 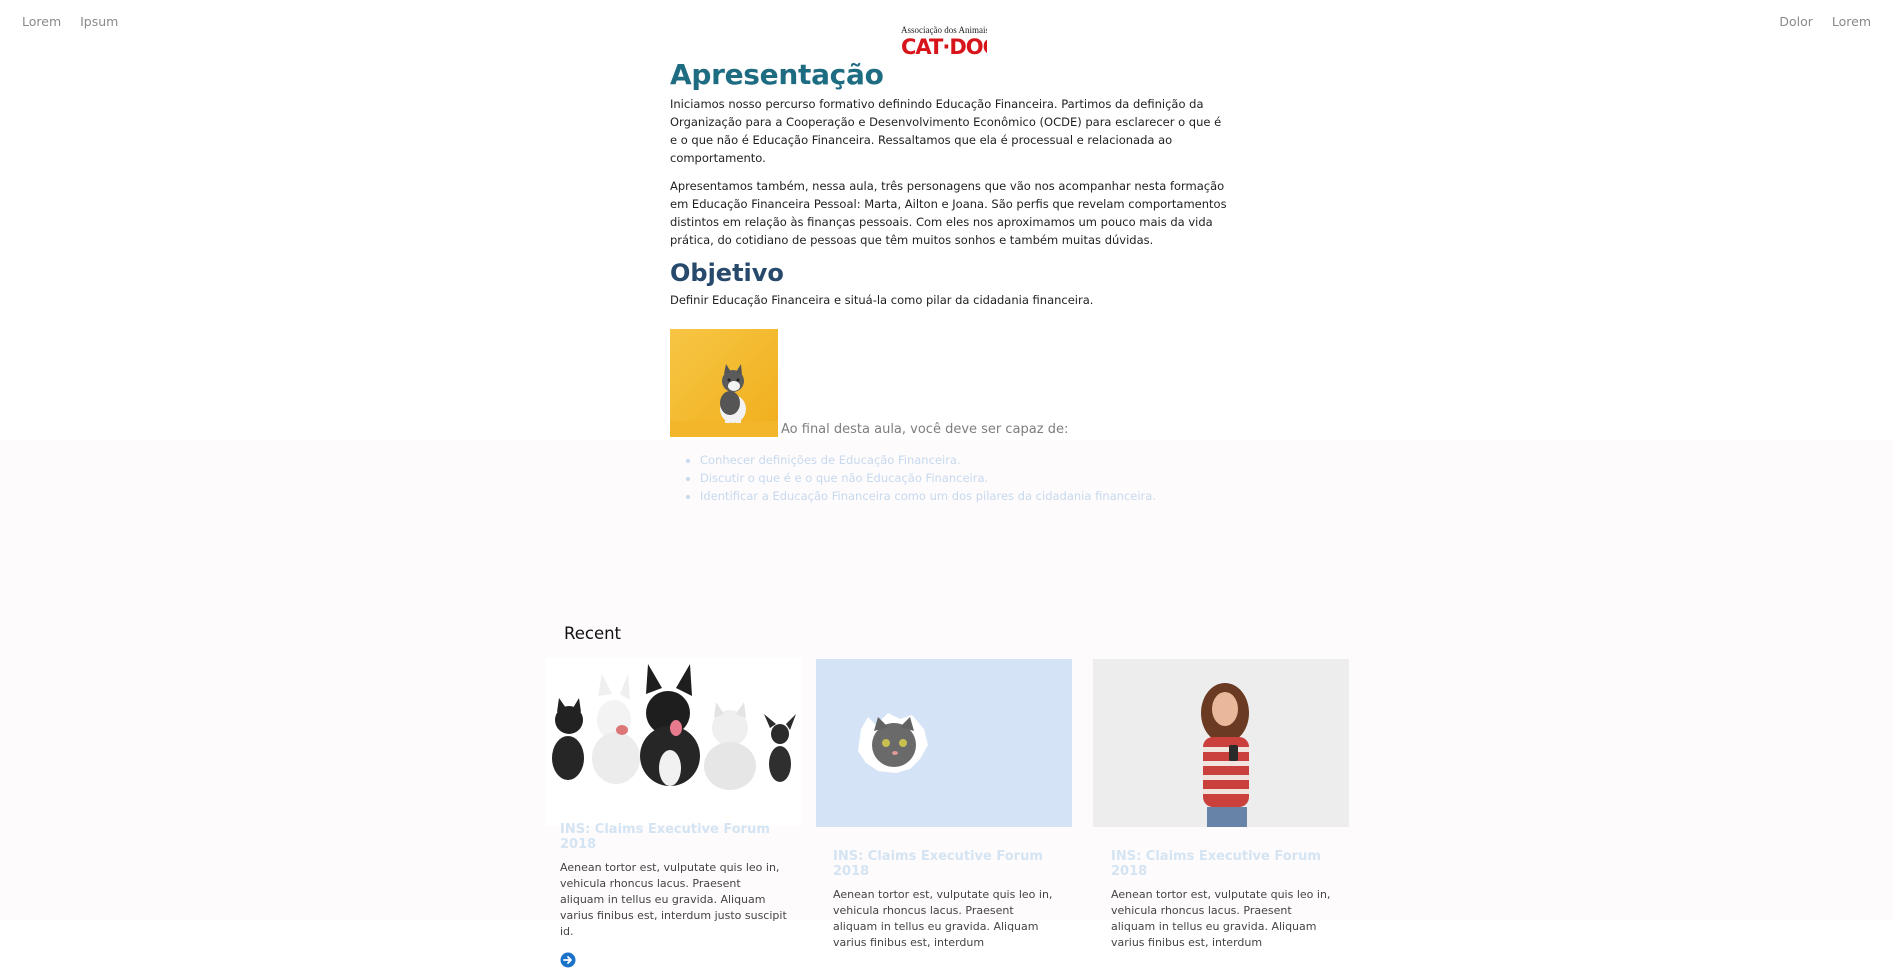 I want to click on kitten-image, so click(x=724, y=383).